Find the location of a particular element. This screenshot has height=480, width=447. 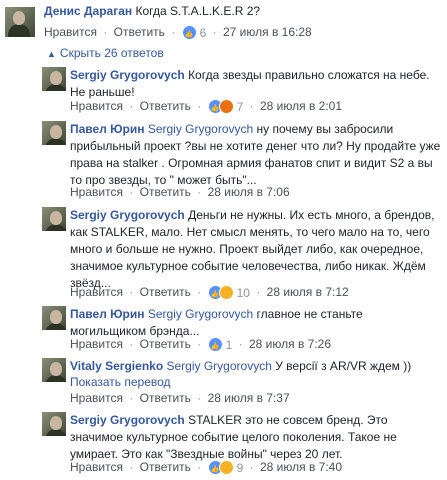

reaction-count: 7 is located at coordinates (240, 106).